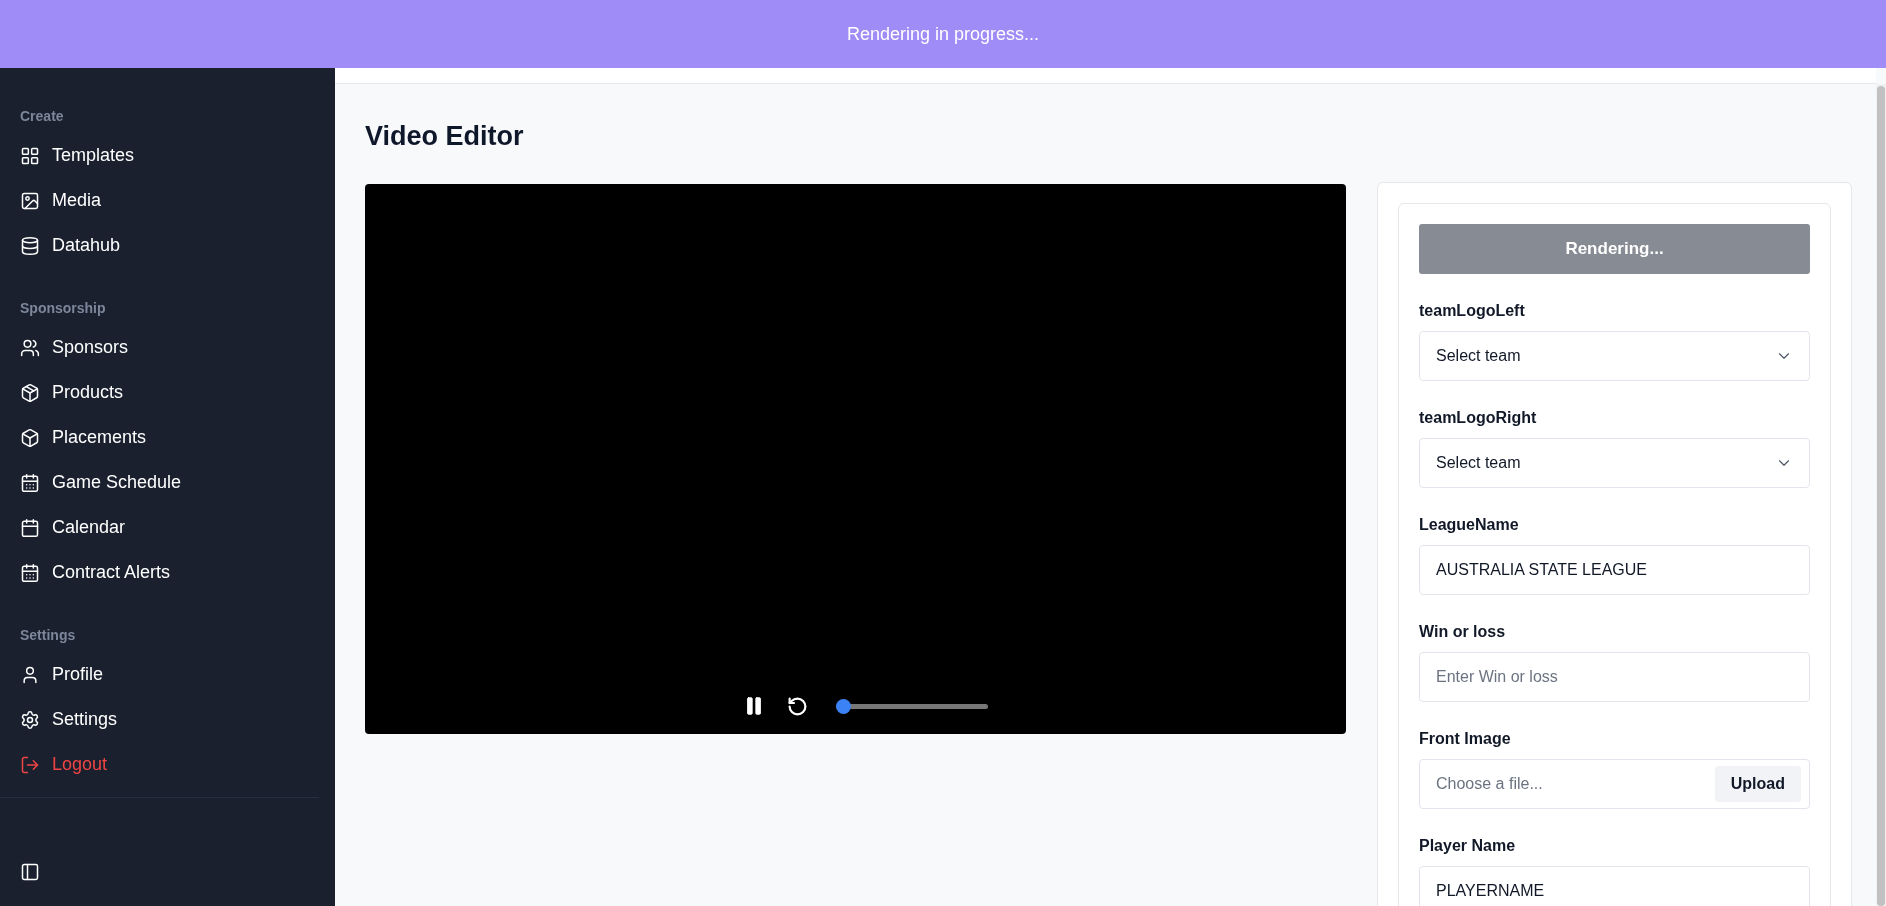 The width and height of the screenshot is (1886, 906). What do you see at coordinates (1469, 525) in the screenshot?
I see `field-label: LeagueName` at bounding box center [1469, 525].